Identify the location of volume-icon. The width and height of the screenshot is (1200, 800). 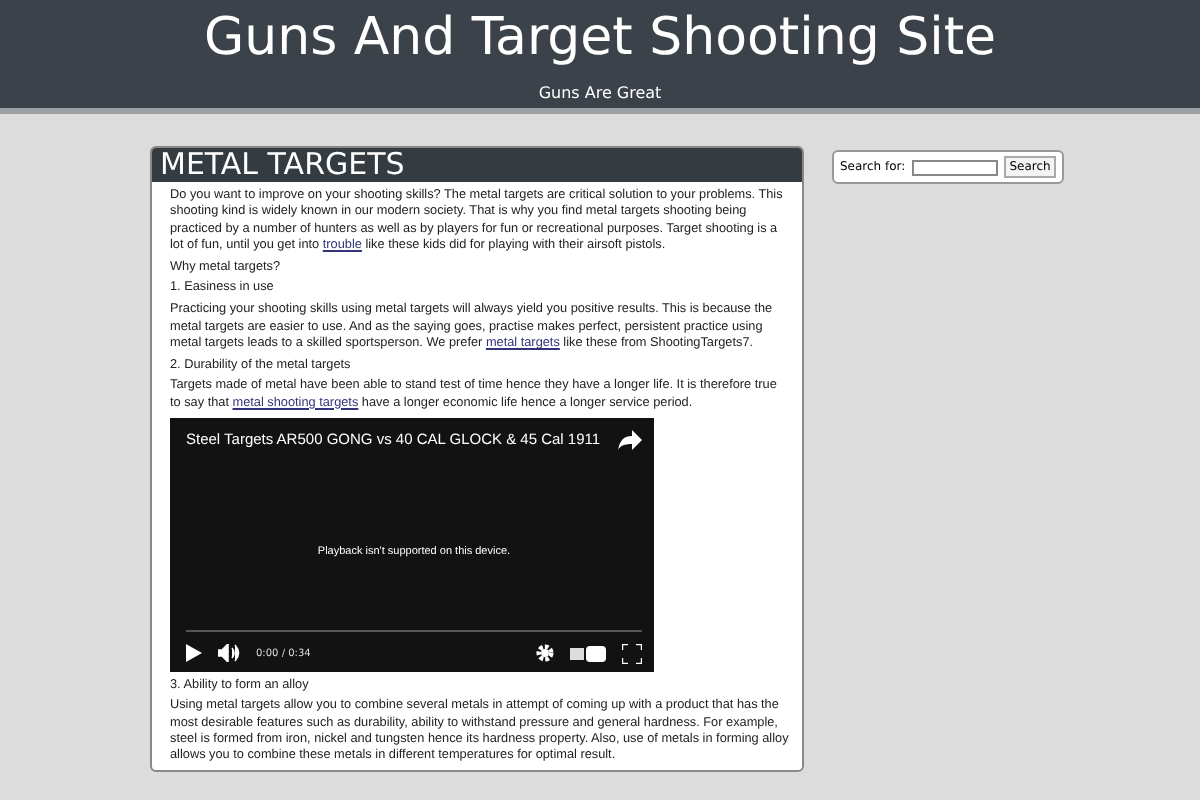
(229, 653).